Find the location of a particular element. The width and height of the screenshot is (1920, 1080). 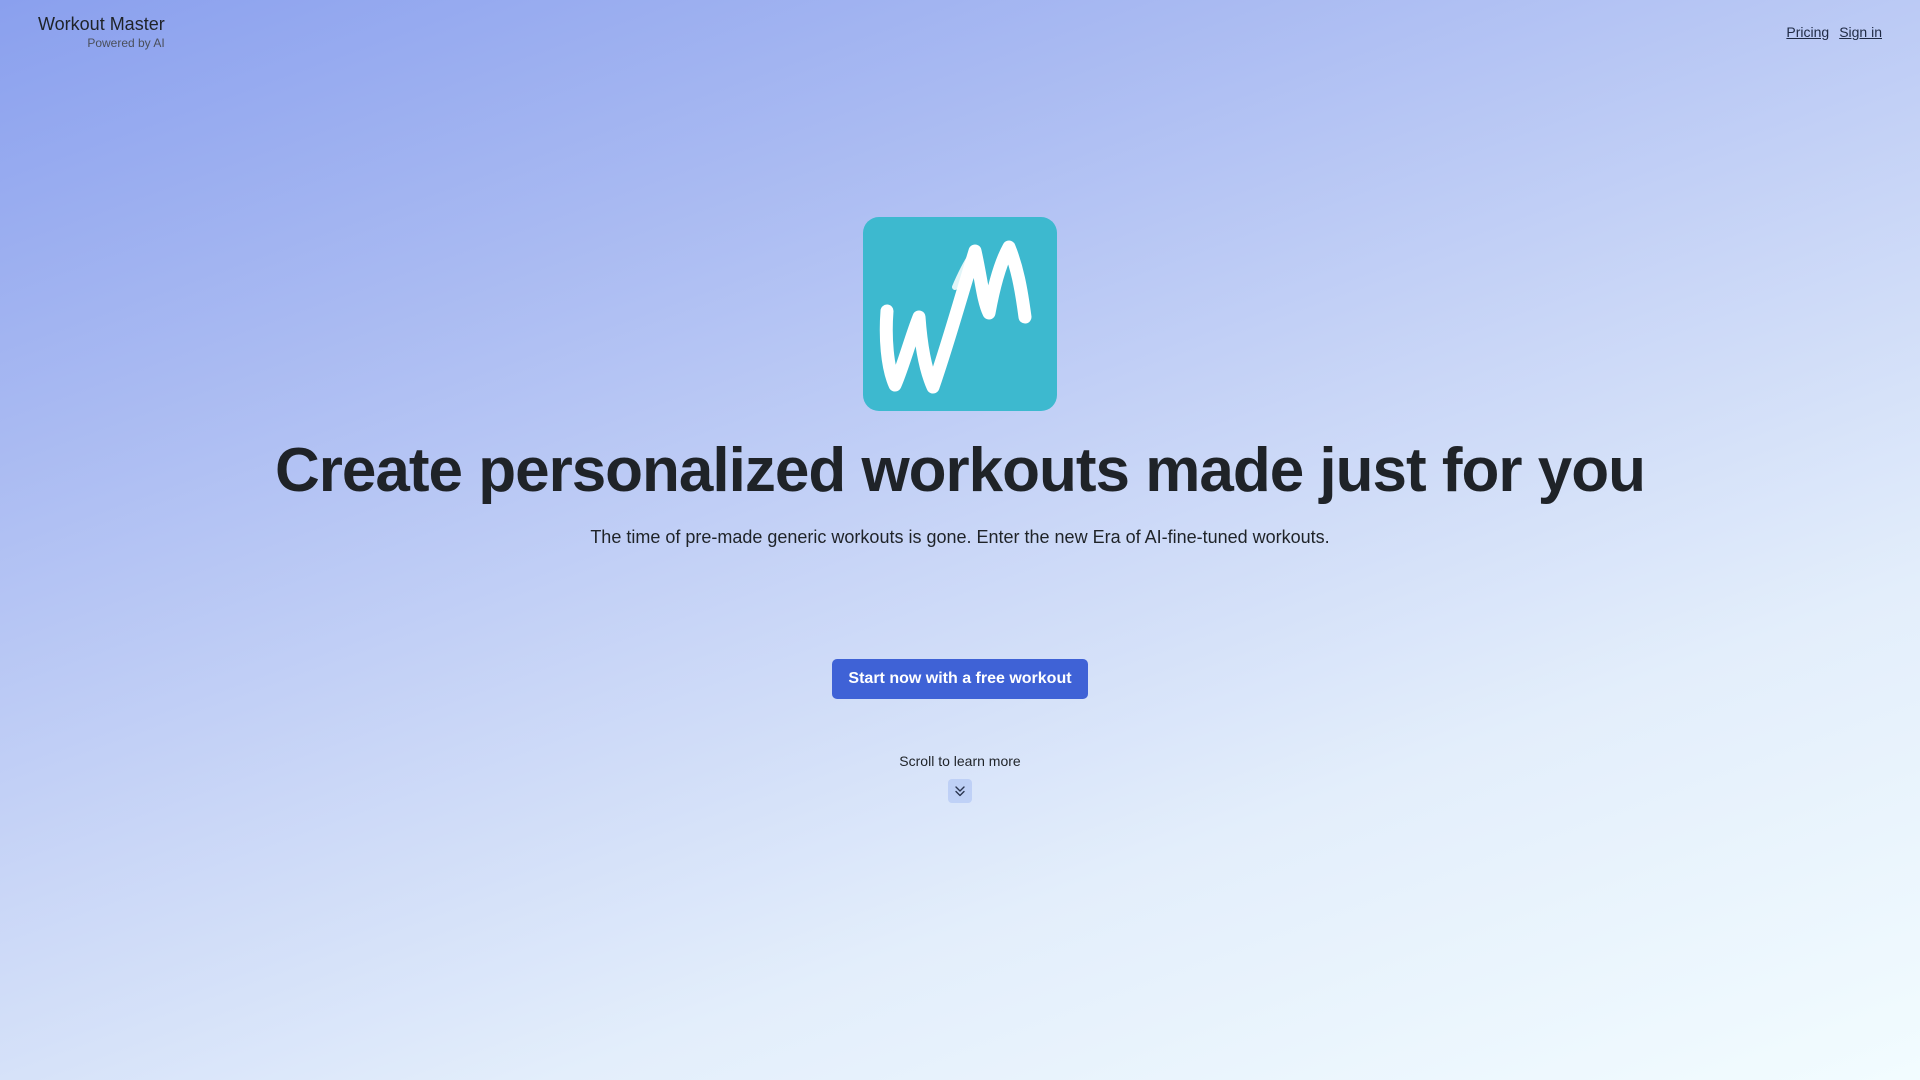

wm-logo-icon is located at coordinates (960, 314).